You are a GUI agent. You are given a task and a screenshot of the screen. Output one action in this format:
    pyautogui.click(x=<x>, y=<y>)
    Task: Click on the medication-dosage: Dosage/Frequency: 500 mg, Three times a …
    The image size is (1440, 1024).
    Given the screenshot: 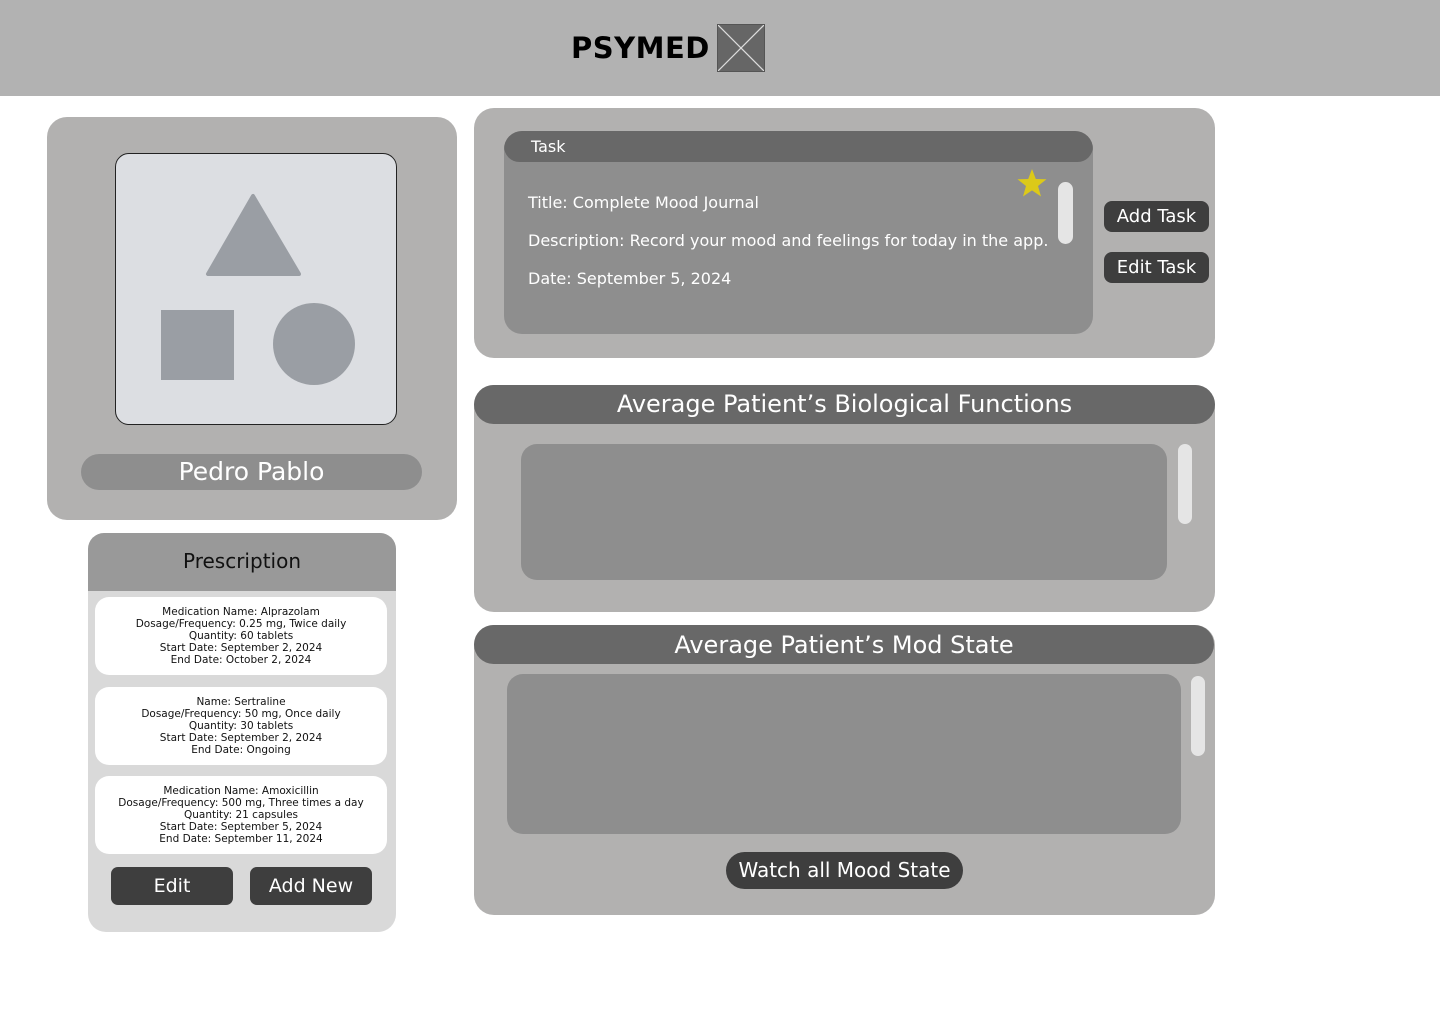 What is the action you would take?
    pyautogui.click(x=241, y=803)
    